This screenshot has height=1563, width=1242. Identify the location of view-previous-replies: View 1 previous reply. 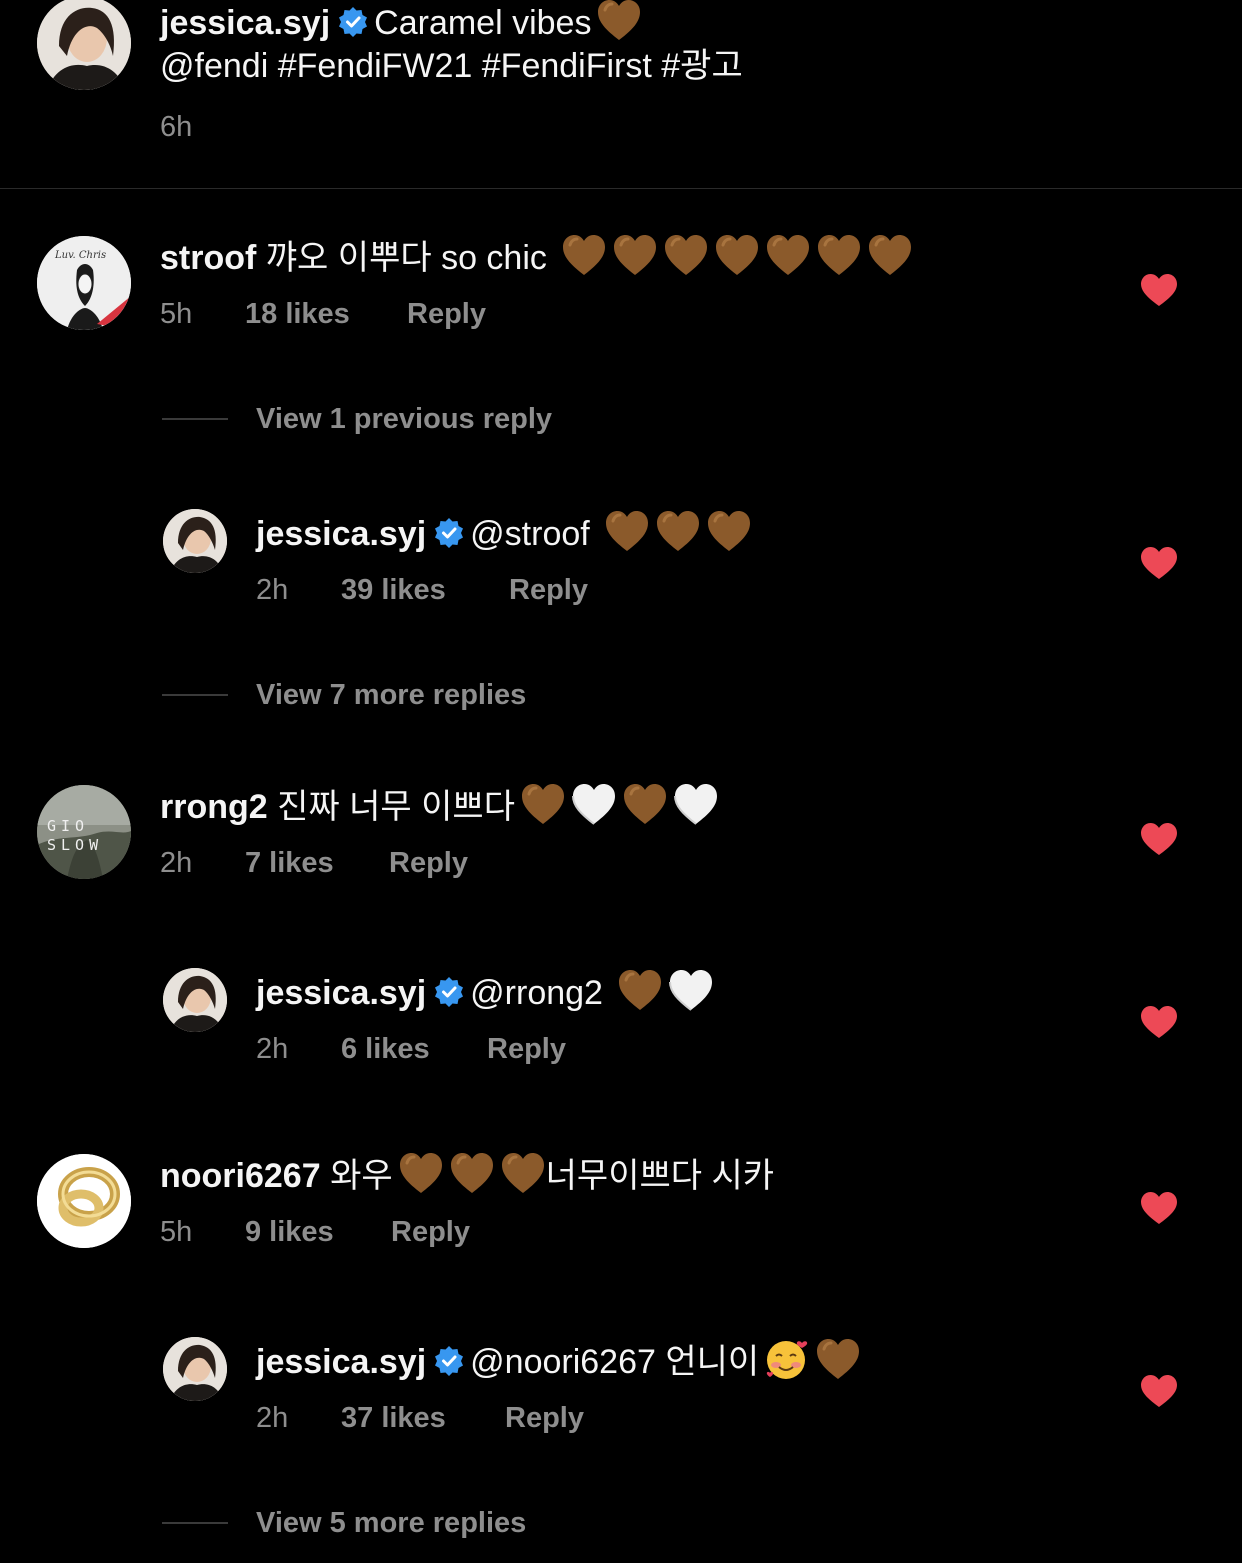
(404, 419).